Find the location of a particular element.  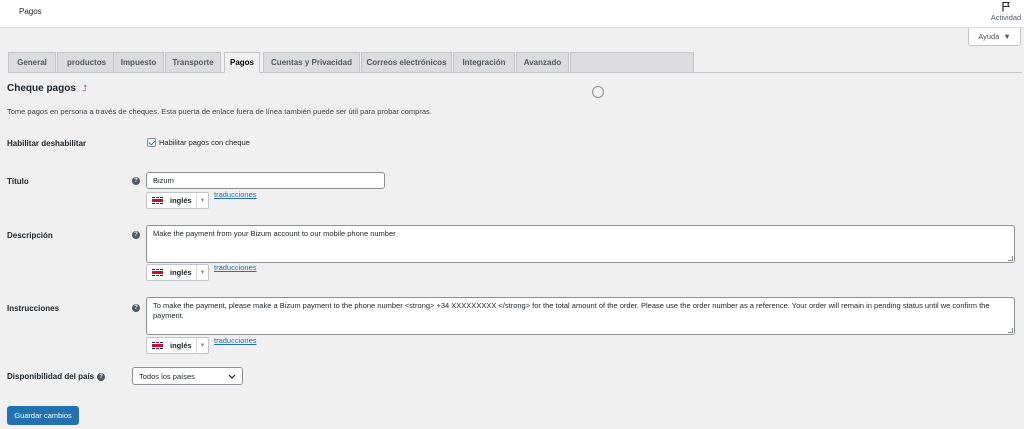

country-select: Todos los países is located at coordinates (187, 376).